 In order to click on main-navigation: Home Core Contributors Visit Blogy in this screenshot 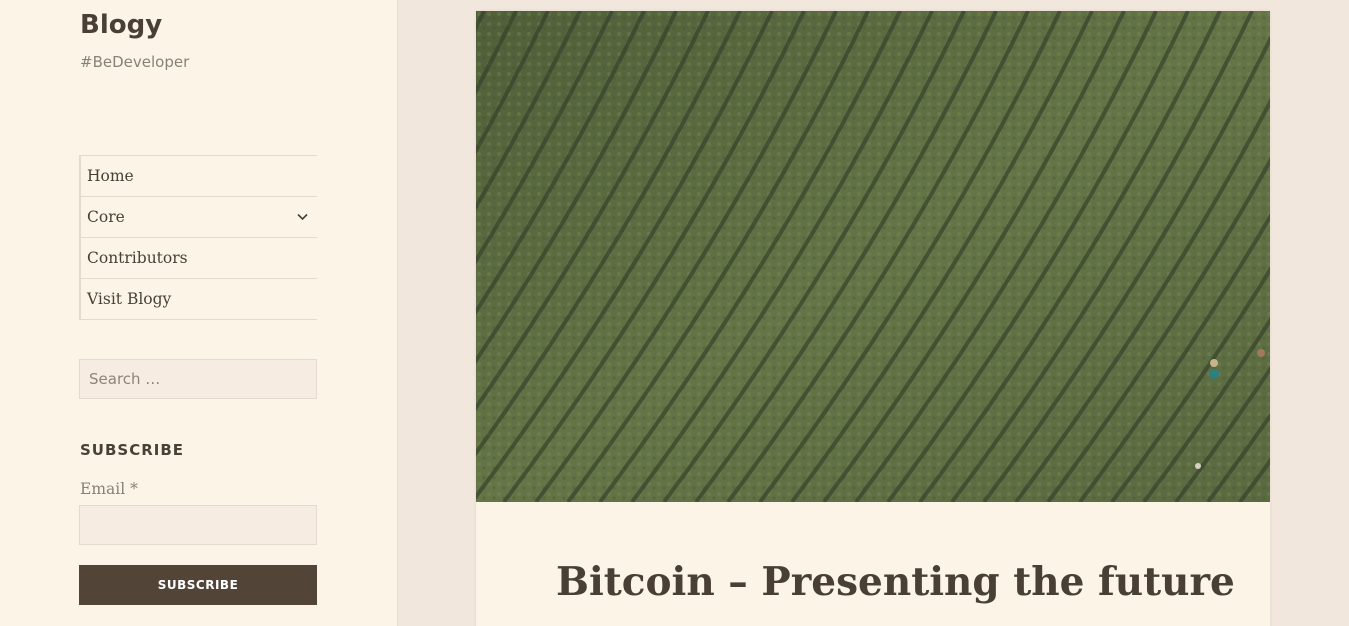, I will do `click(198, 237)`.